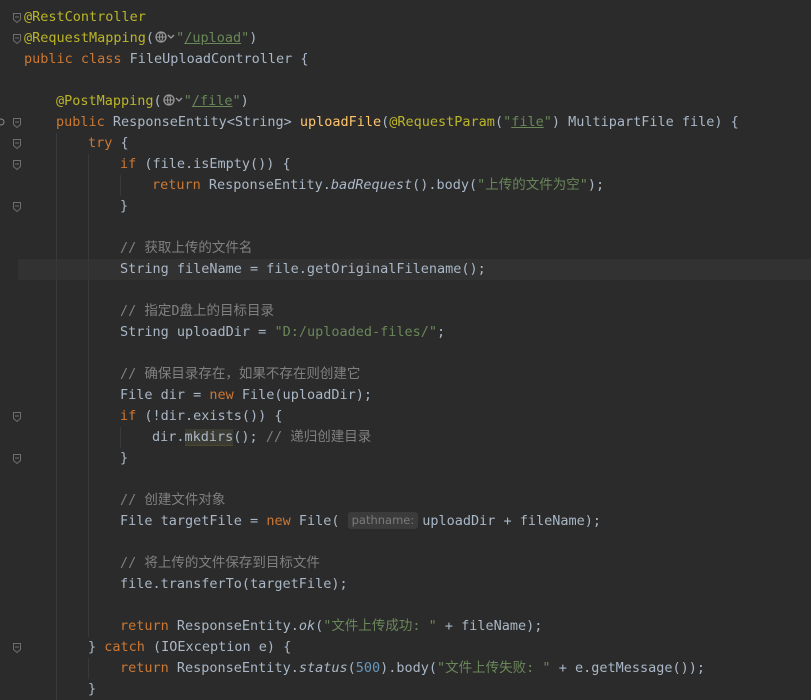 This screenshot has width=811, height=700. Describe the element at coordinates (417, 17) in the screenshot. I see `code-line: @RestController` at that location.